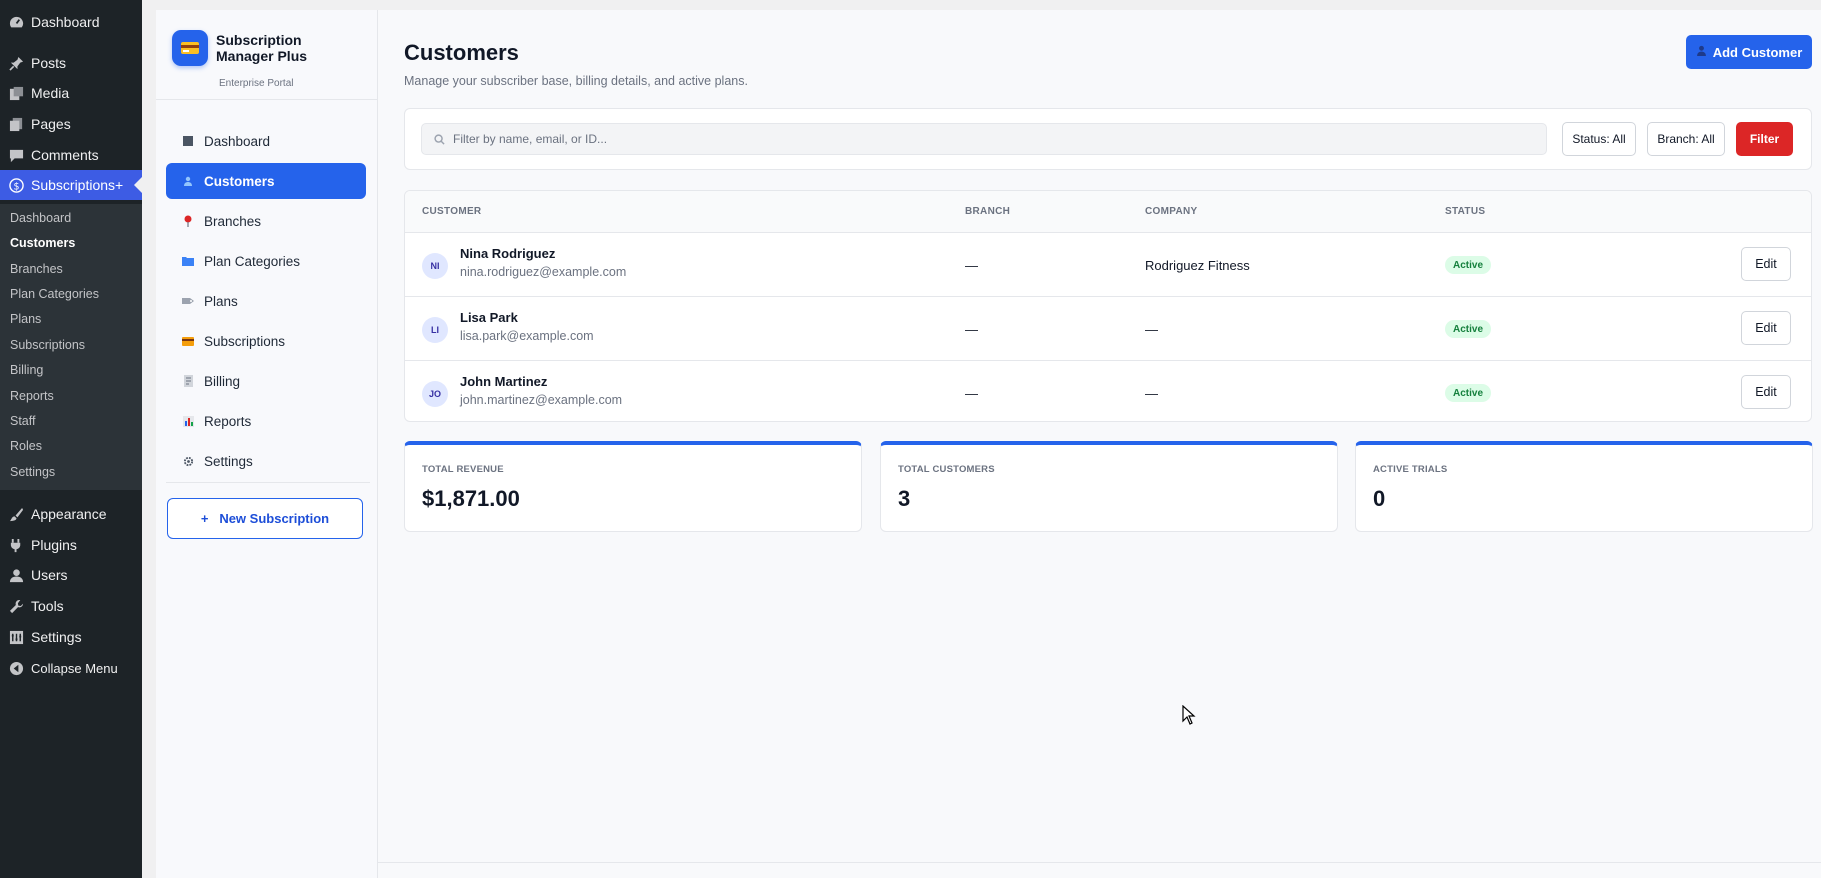 The image size is (1821, 878). I want to click on nav-item-billing: Billing, so click(266, 381).